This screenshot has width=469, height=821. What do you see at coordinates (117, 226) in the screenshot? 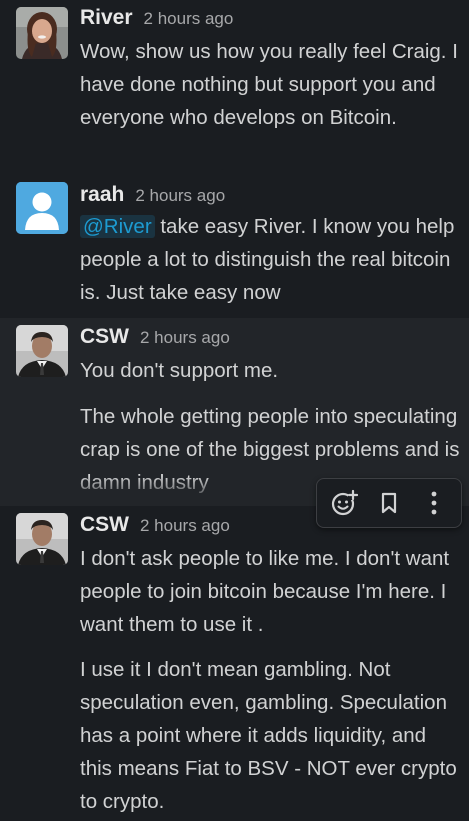
I see `user-mention: @River` at bounding box center [117, 226].